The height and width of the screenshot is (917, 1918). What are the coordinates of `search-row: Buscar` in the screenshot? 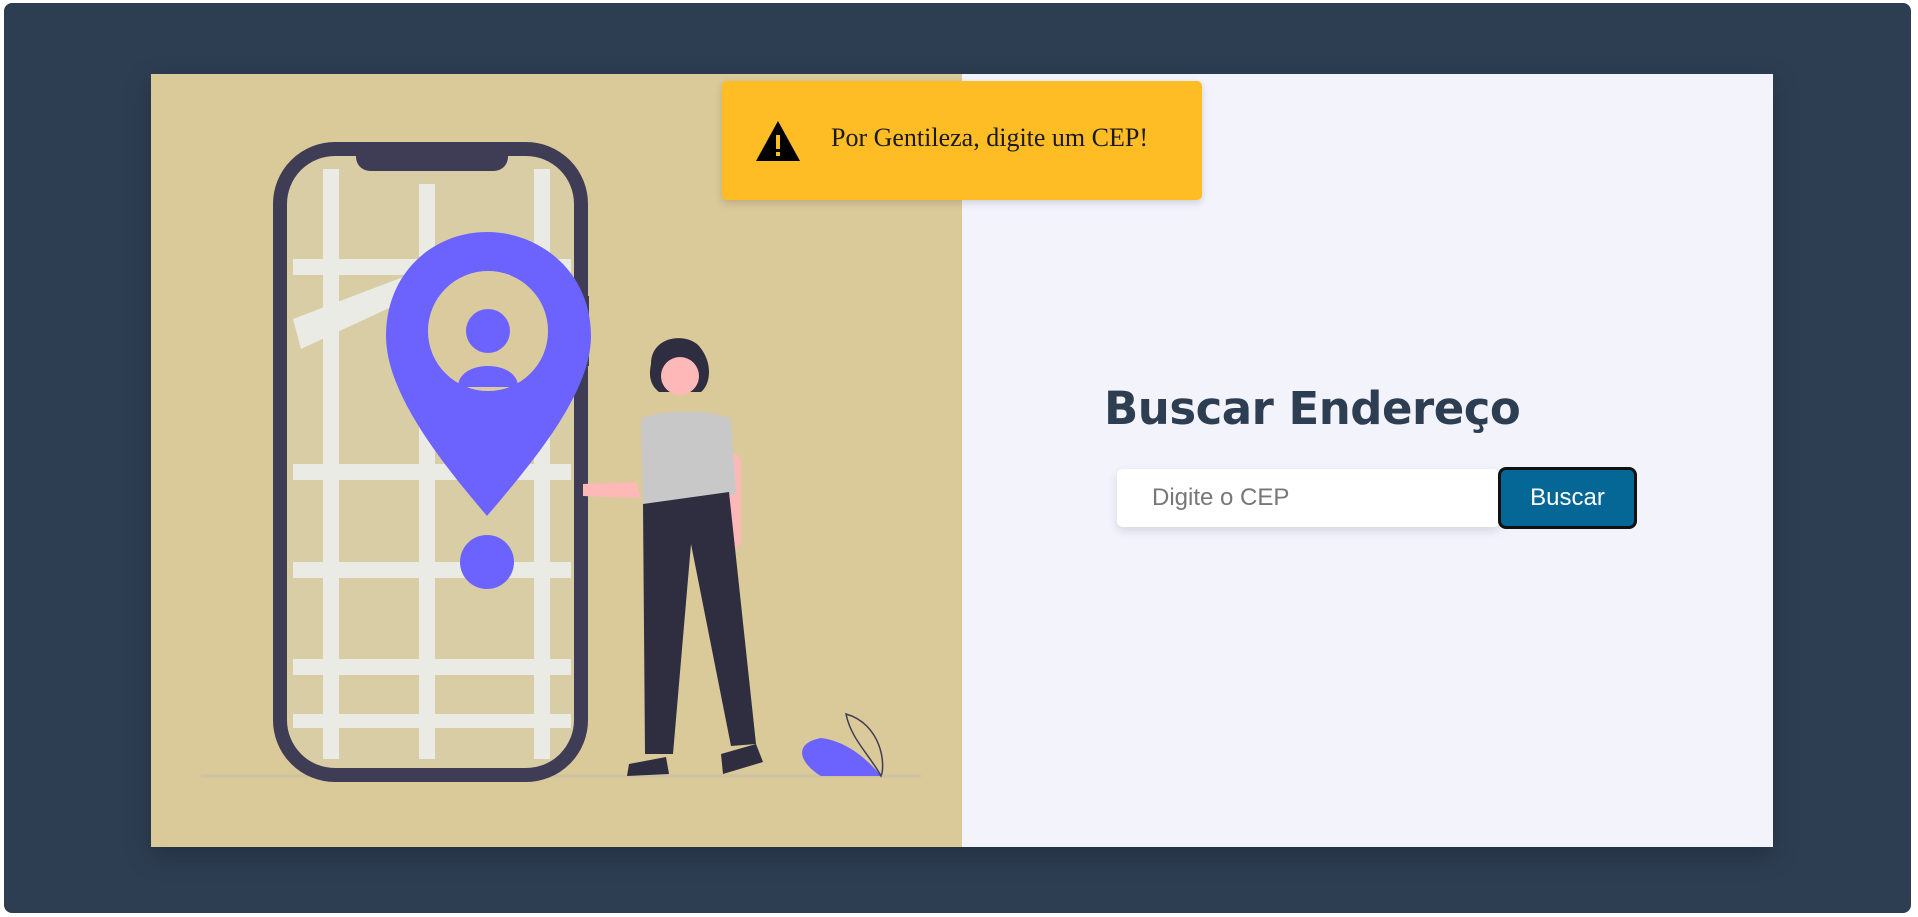 It's located at (1377, 498).